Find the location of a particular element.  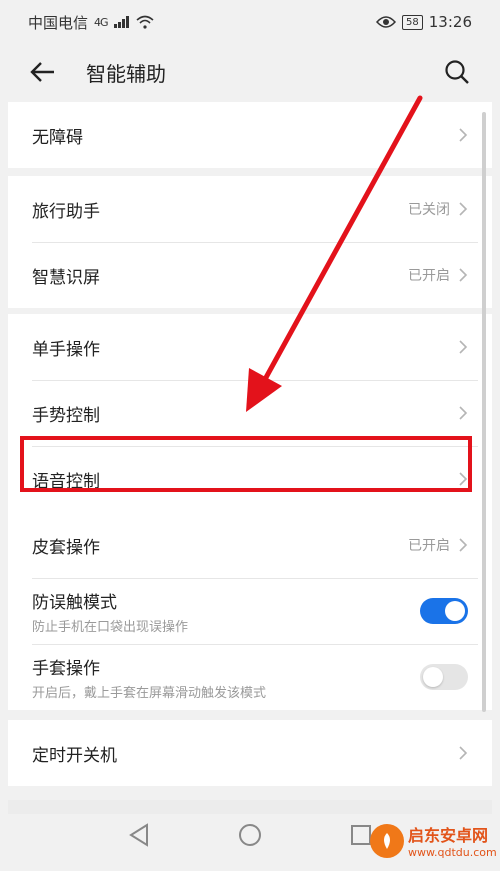

annotation-arrow is located at coordinates (334, 253).